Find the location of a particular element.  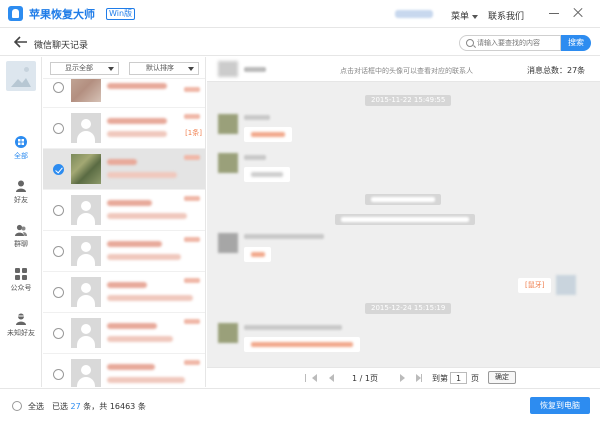

person-icon is located at coordinates (21, 186).